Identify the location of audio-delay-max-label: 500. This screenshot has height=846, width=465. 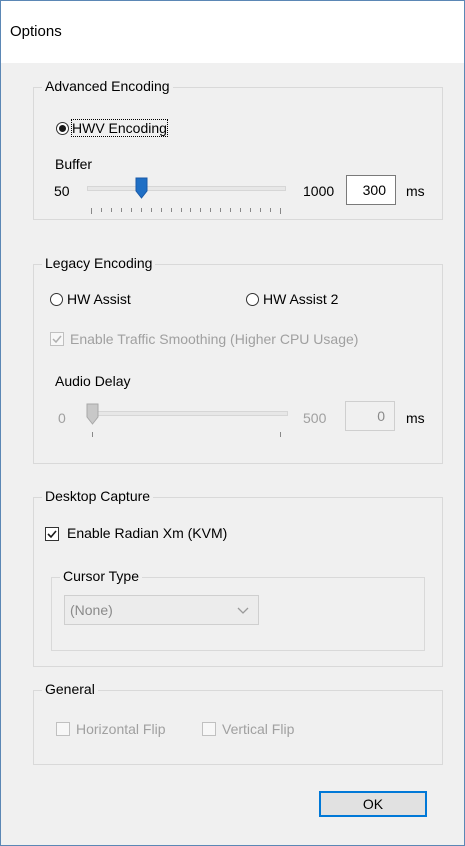
(315, 418).